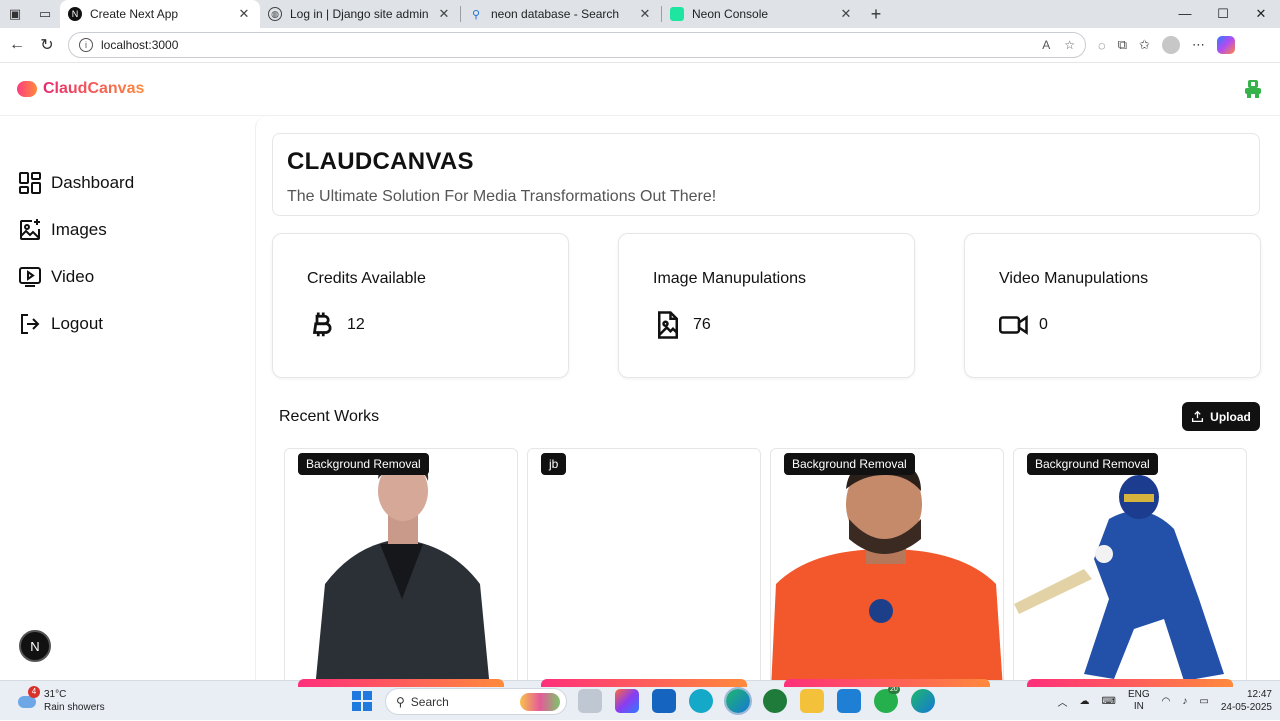 The height and width of the screenshot is (721, 1280). Describe the element at coordinates (590, 701) in the screenshot. I see `task-view-icon` at that location.